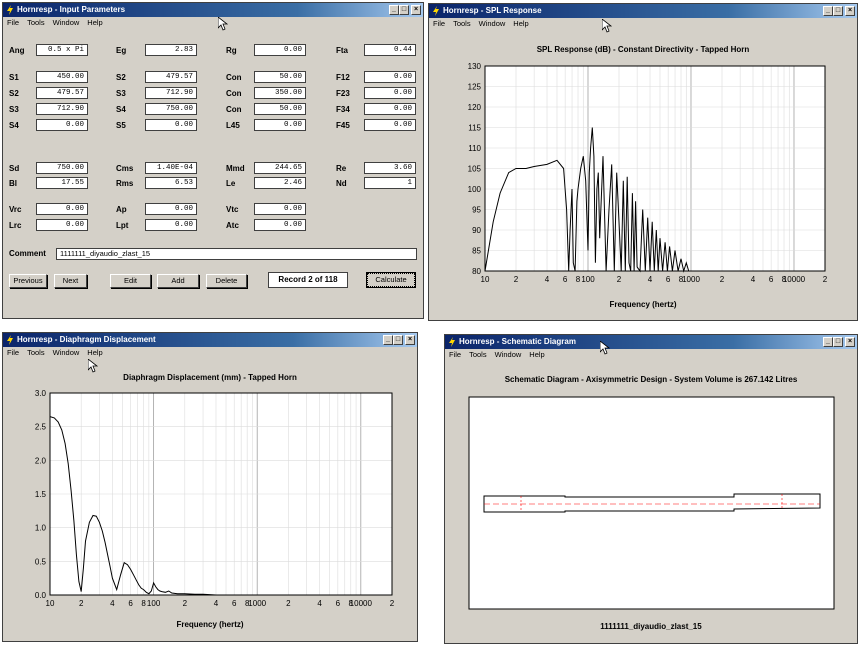  Describe the element at coordinates (280, 183) in the screenshot. I see `param-field: 2.46` at that location.